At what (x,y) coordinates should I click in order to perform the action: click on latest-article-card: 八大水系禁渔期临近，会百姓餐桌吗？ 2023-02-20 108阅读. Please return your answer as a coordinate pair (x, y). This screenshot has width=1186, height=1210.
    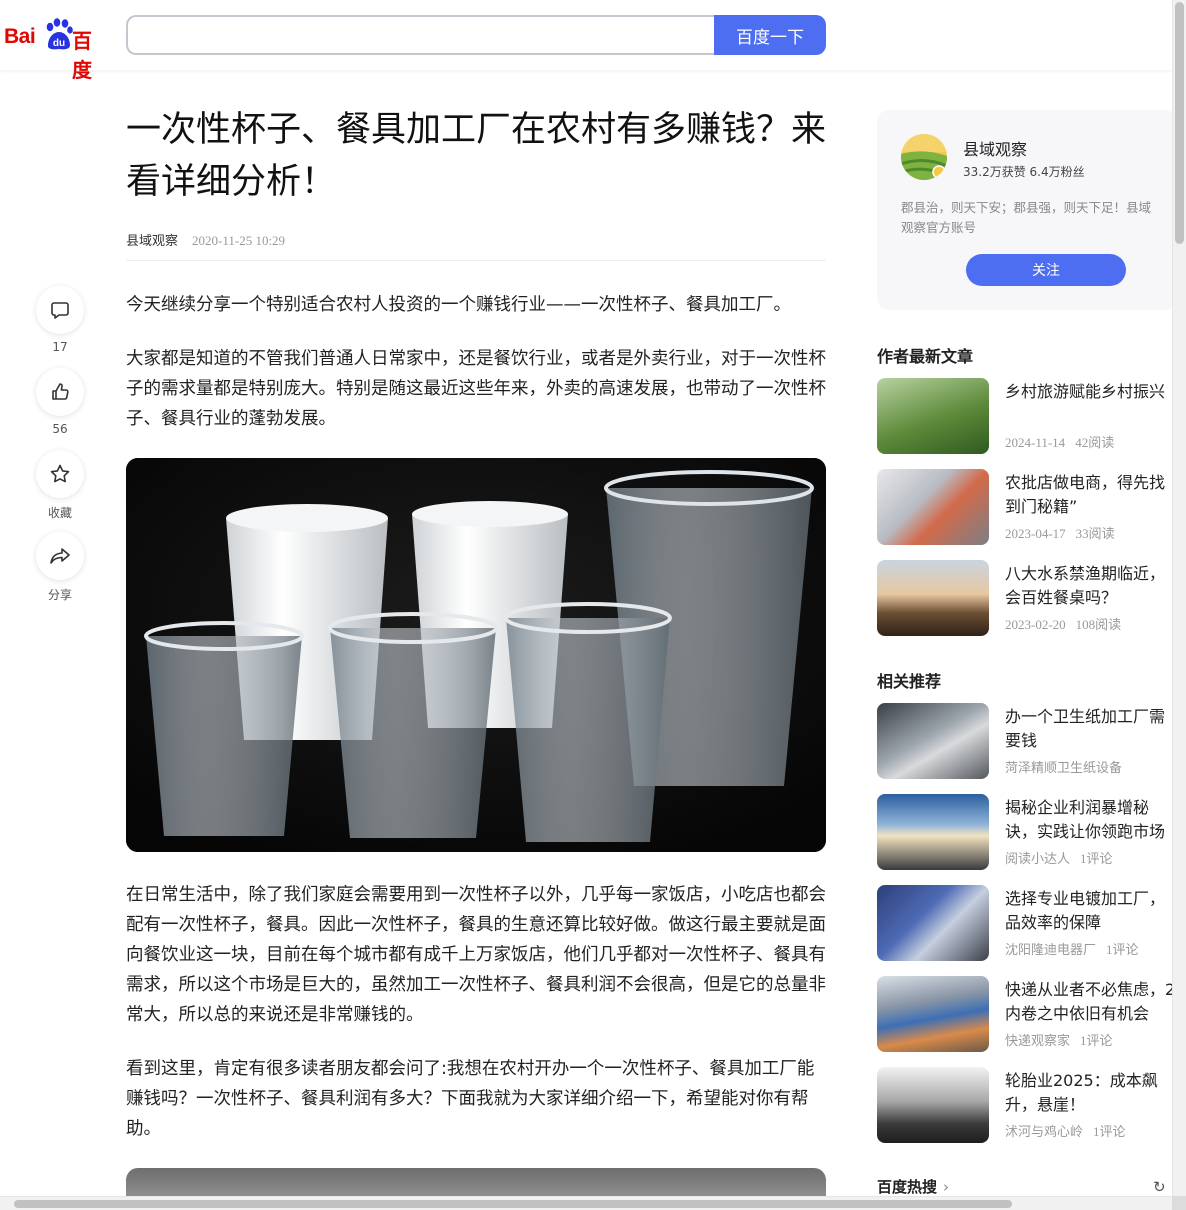
    Looking at the image, I should click on (1027, 598).